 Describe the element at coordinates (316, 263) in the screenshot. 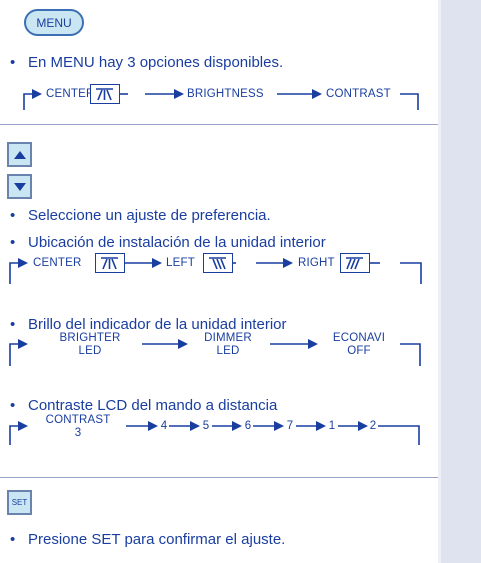

I see `flow-location-right: RIGHT` at that location.